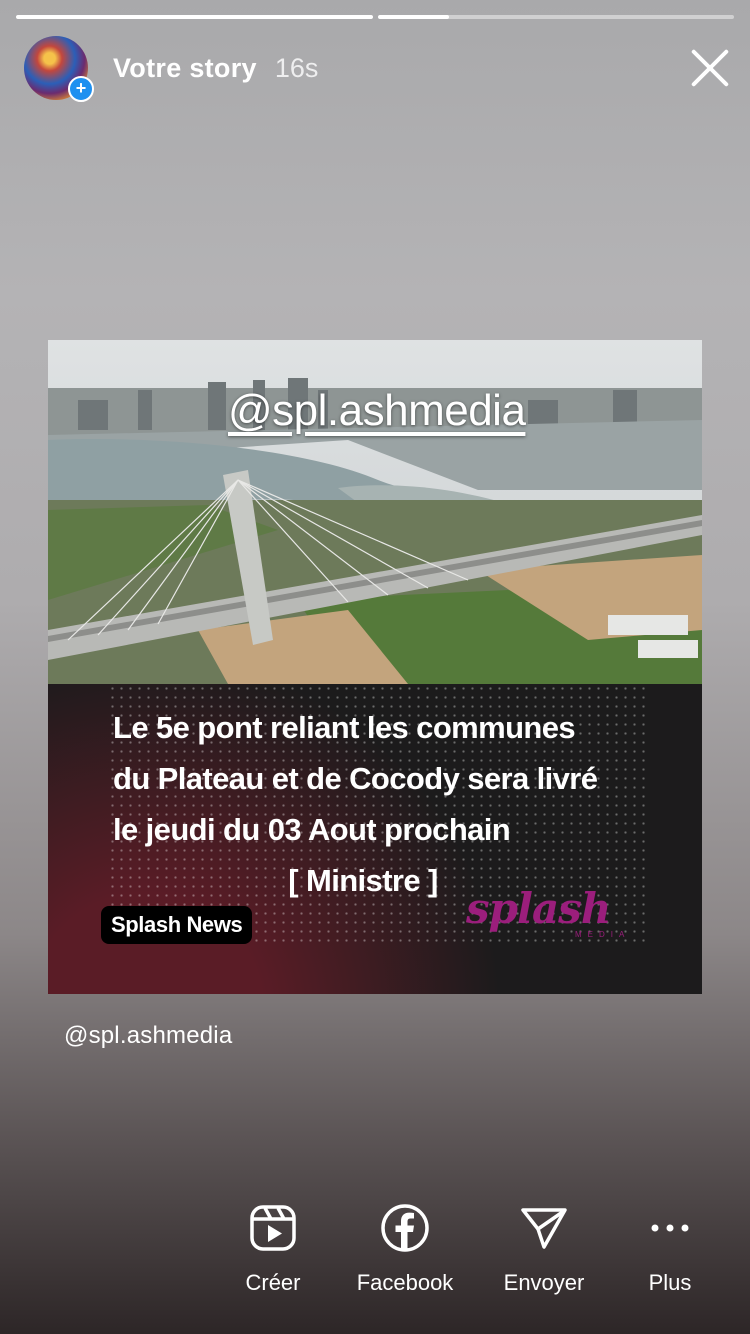 This screenshot has height=1334, width=750. Describe the element at coordinates (355, 778) in the screenshot. I see `headline-line-2: du Plateau et de Cocody sera livré` at that location.